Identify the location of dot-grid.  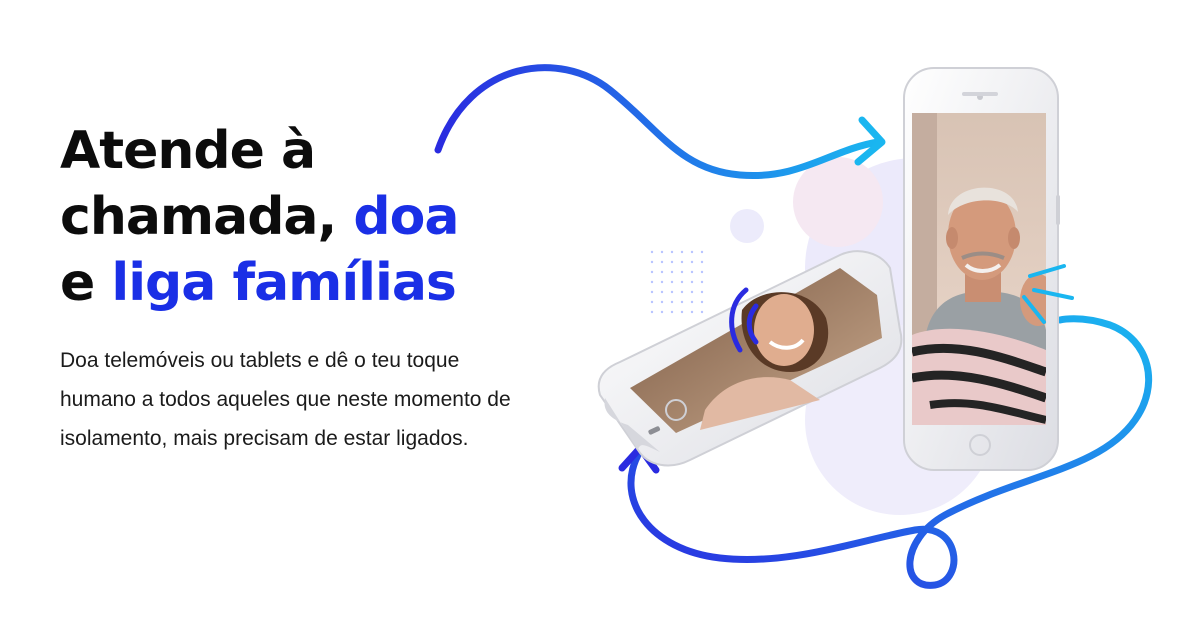
(676, 282).